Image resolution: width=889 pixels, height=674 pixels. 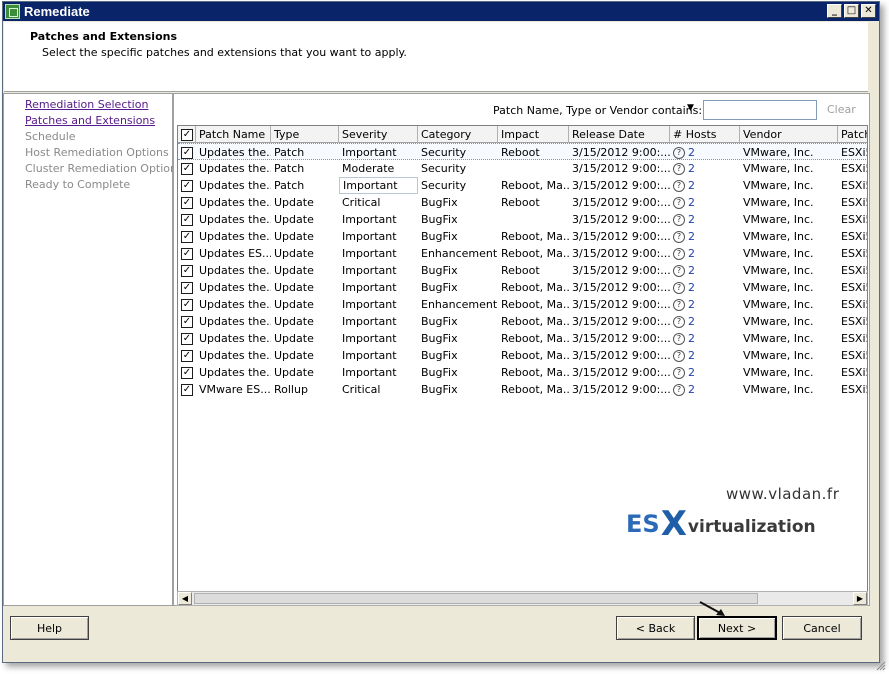 What do you see at coordinates (737, 628) in the screenshot?
I see `next-button: Next >` at bounding box center [737, 628].